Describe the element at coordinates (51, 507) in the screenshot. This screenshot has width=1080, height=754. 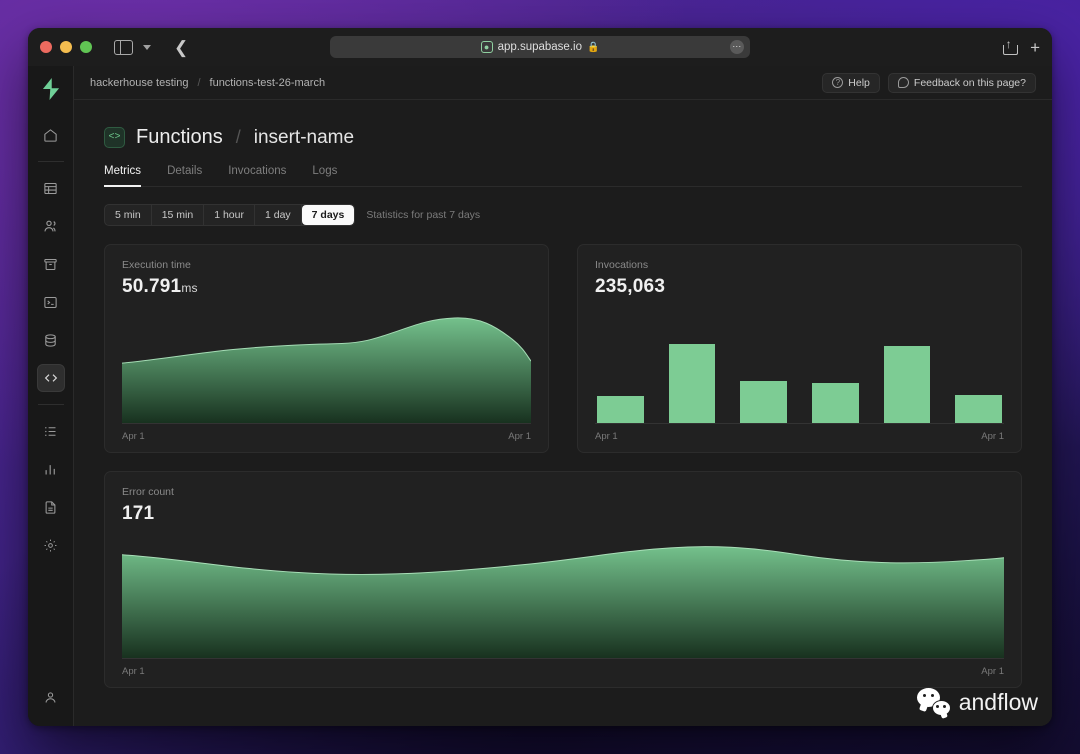
I see `sidebar-item-logs` at that location.